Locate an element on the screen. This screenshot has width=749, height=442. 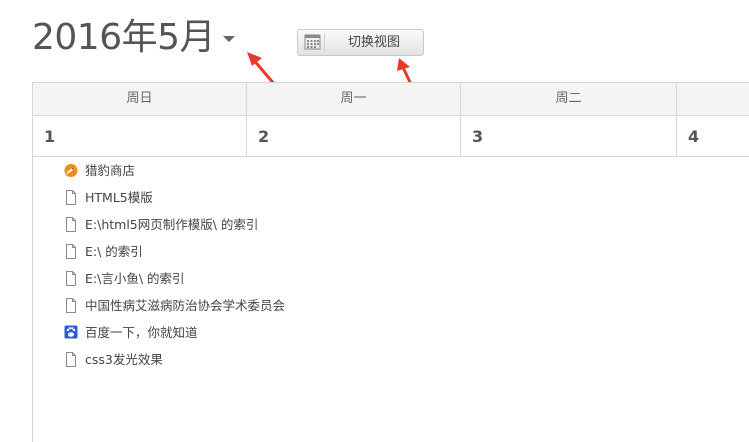
bookmark-label: 猎豹商店 is located at coordinates (110, 170).